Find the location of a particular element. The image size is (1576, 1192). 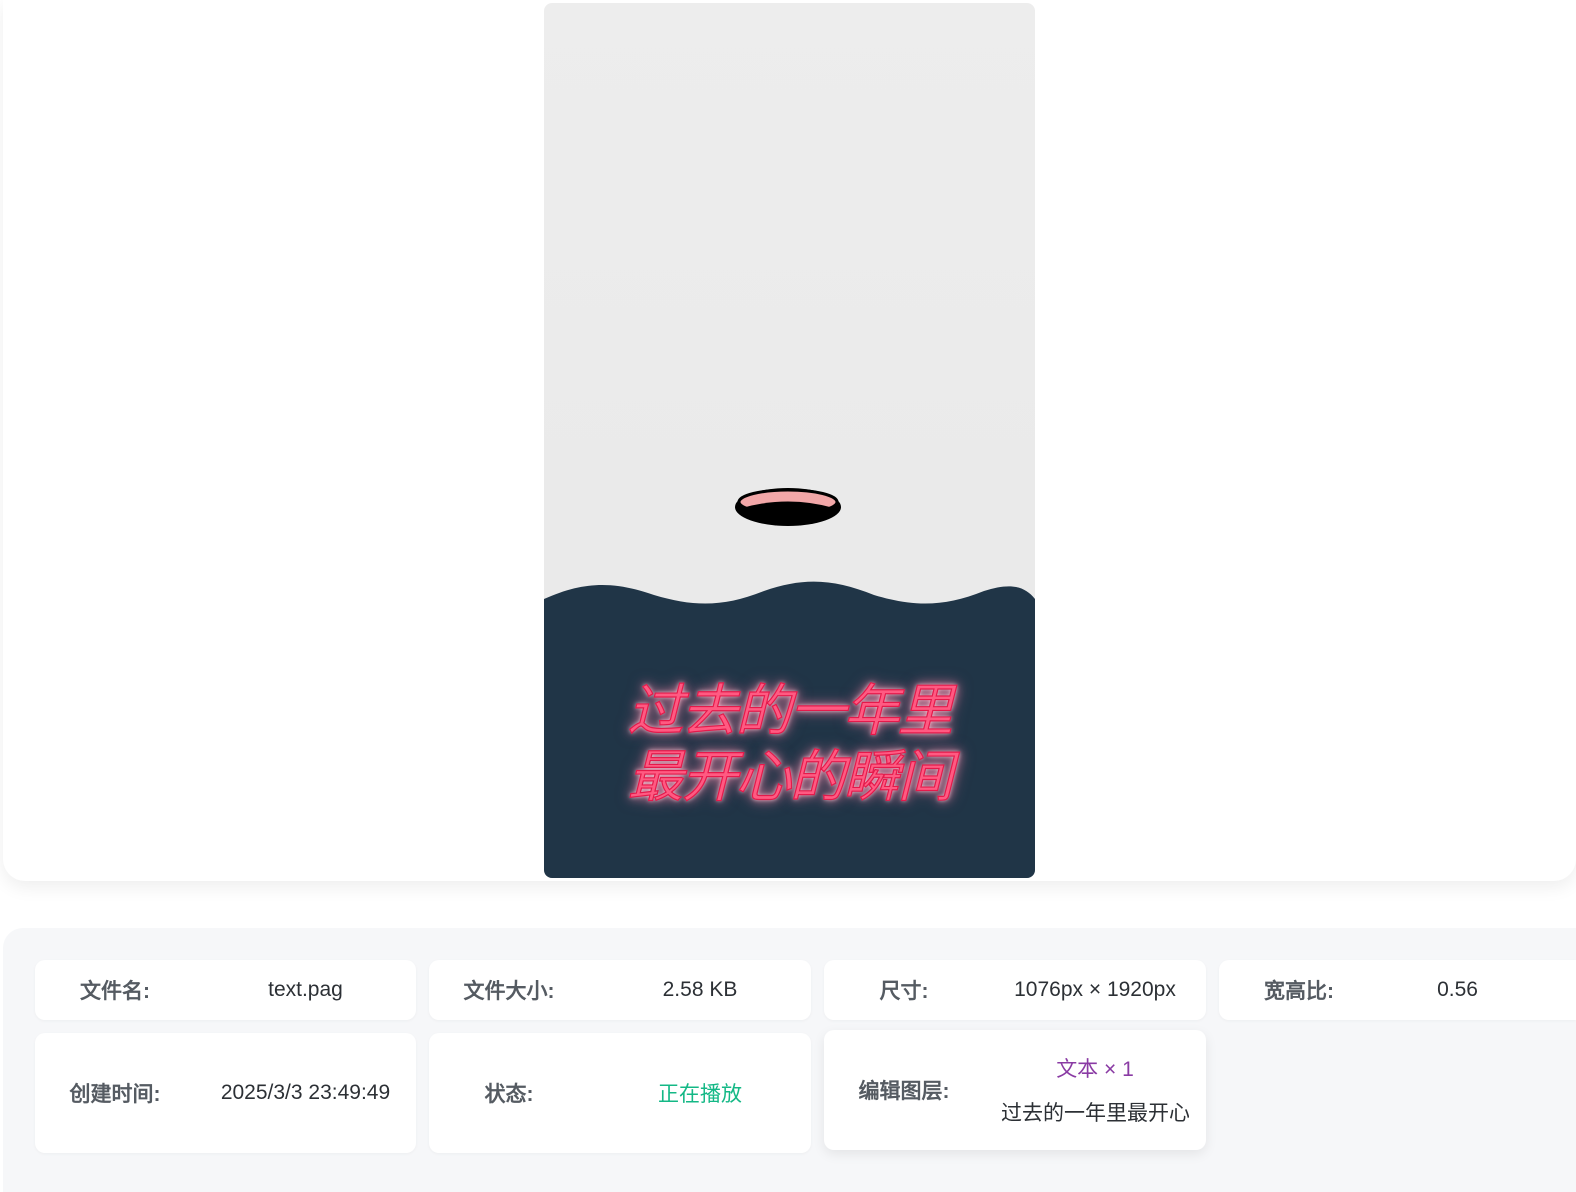

layer-count: 文本 × 1 is located at coordinates (1095, 1069).